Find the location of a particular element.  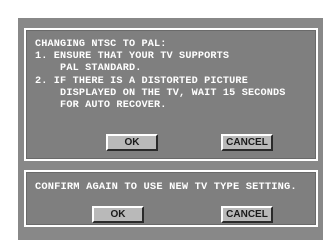

confirm-cancel-button: CANCEL is located at coordinates (247, 214).